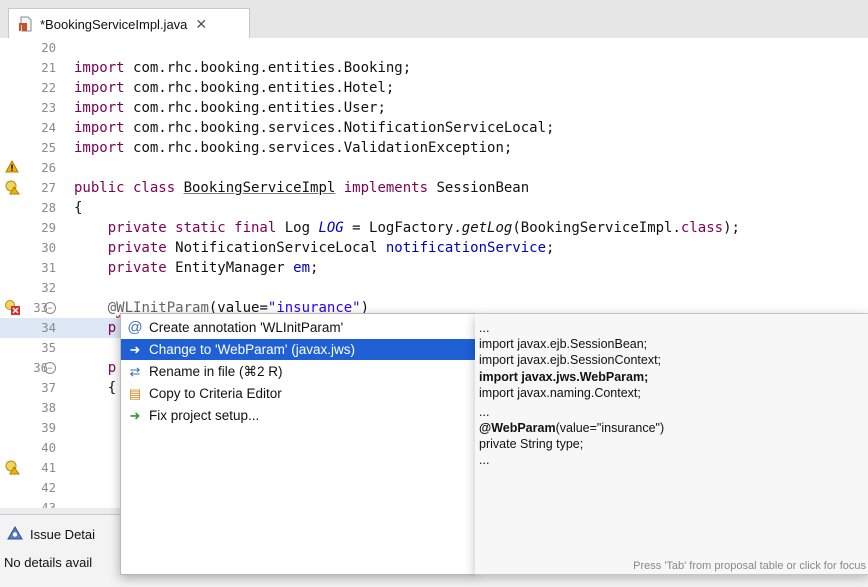 The width and height of the screenshot is (868, 587). I want to click on line-number: 37, so click(48, 388).